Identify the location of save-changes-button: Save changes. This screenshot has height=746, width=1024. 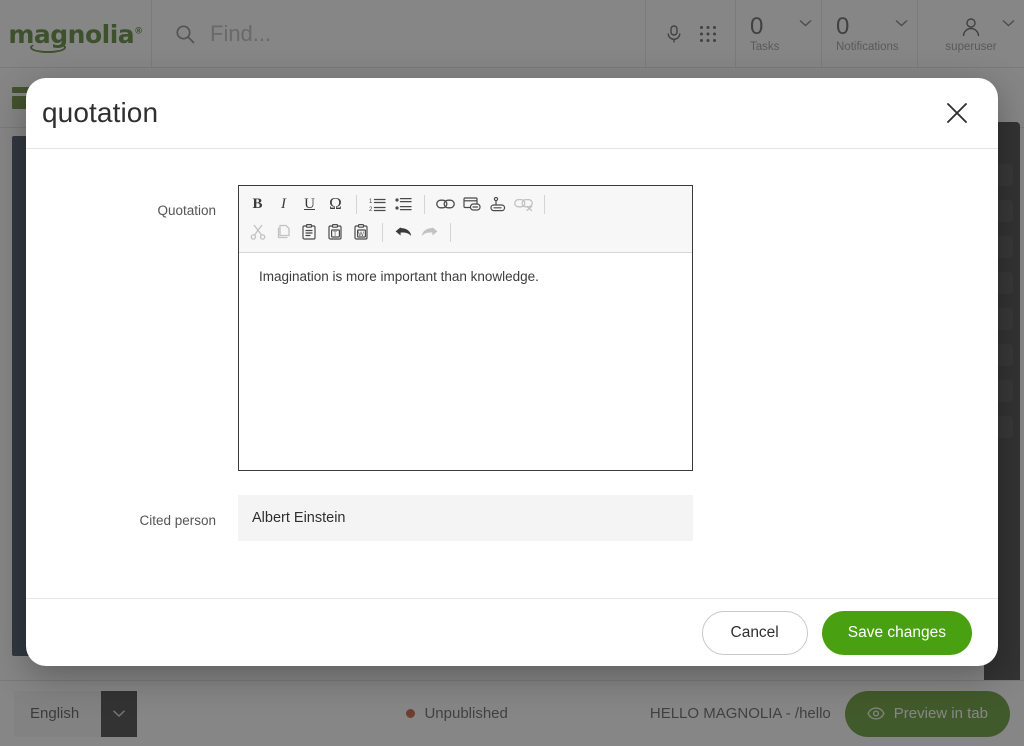
(896, 632).